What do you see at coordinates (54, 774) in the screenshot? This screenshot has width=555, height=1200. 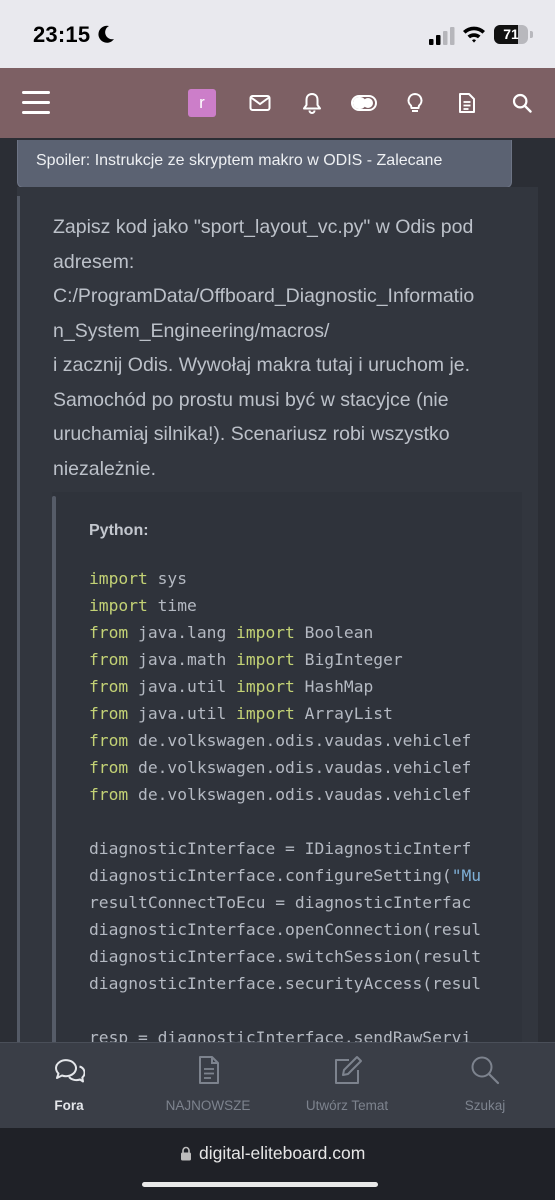 I see `code-block-border` at bounding box center [54, 774].